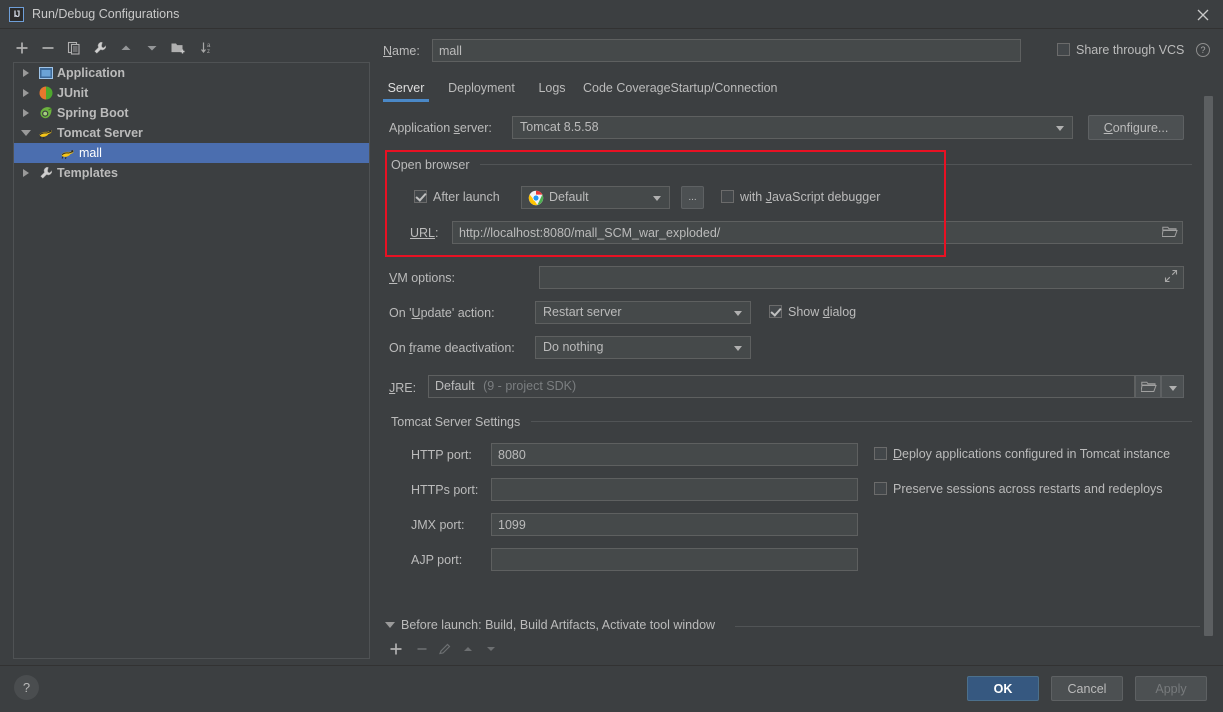  I want to click on configurations-toolbar: a z, so click(125, 49).